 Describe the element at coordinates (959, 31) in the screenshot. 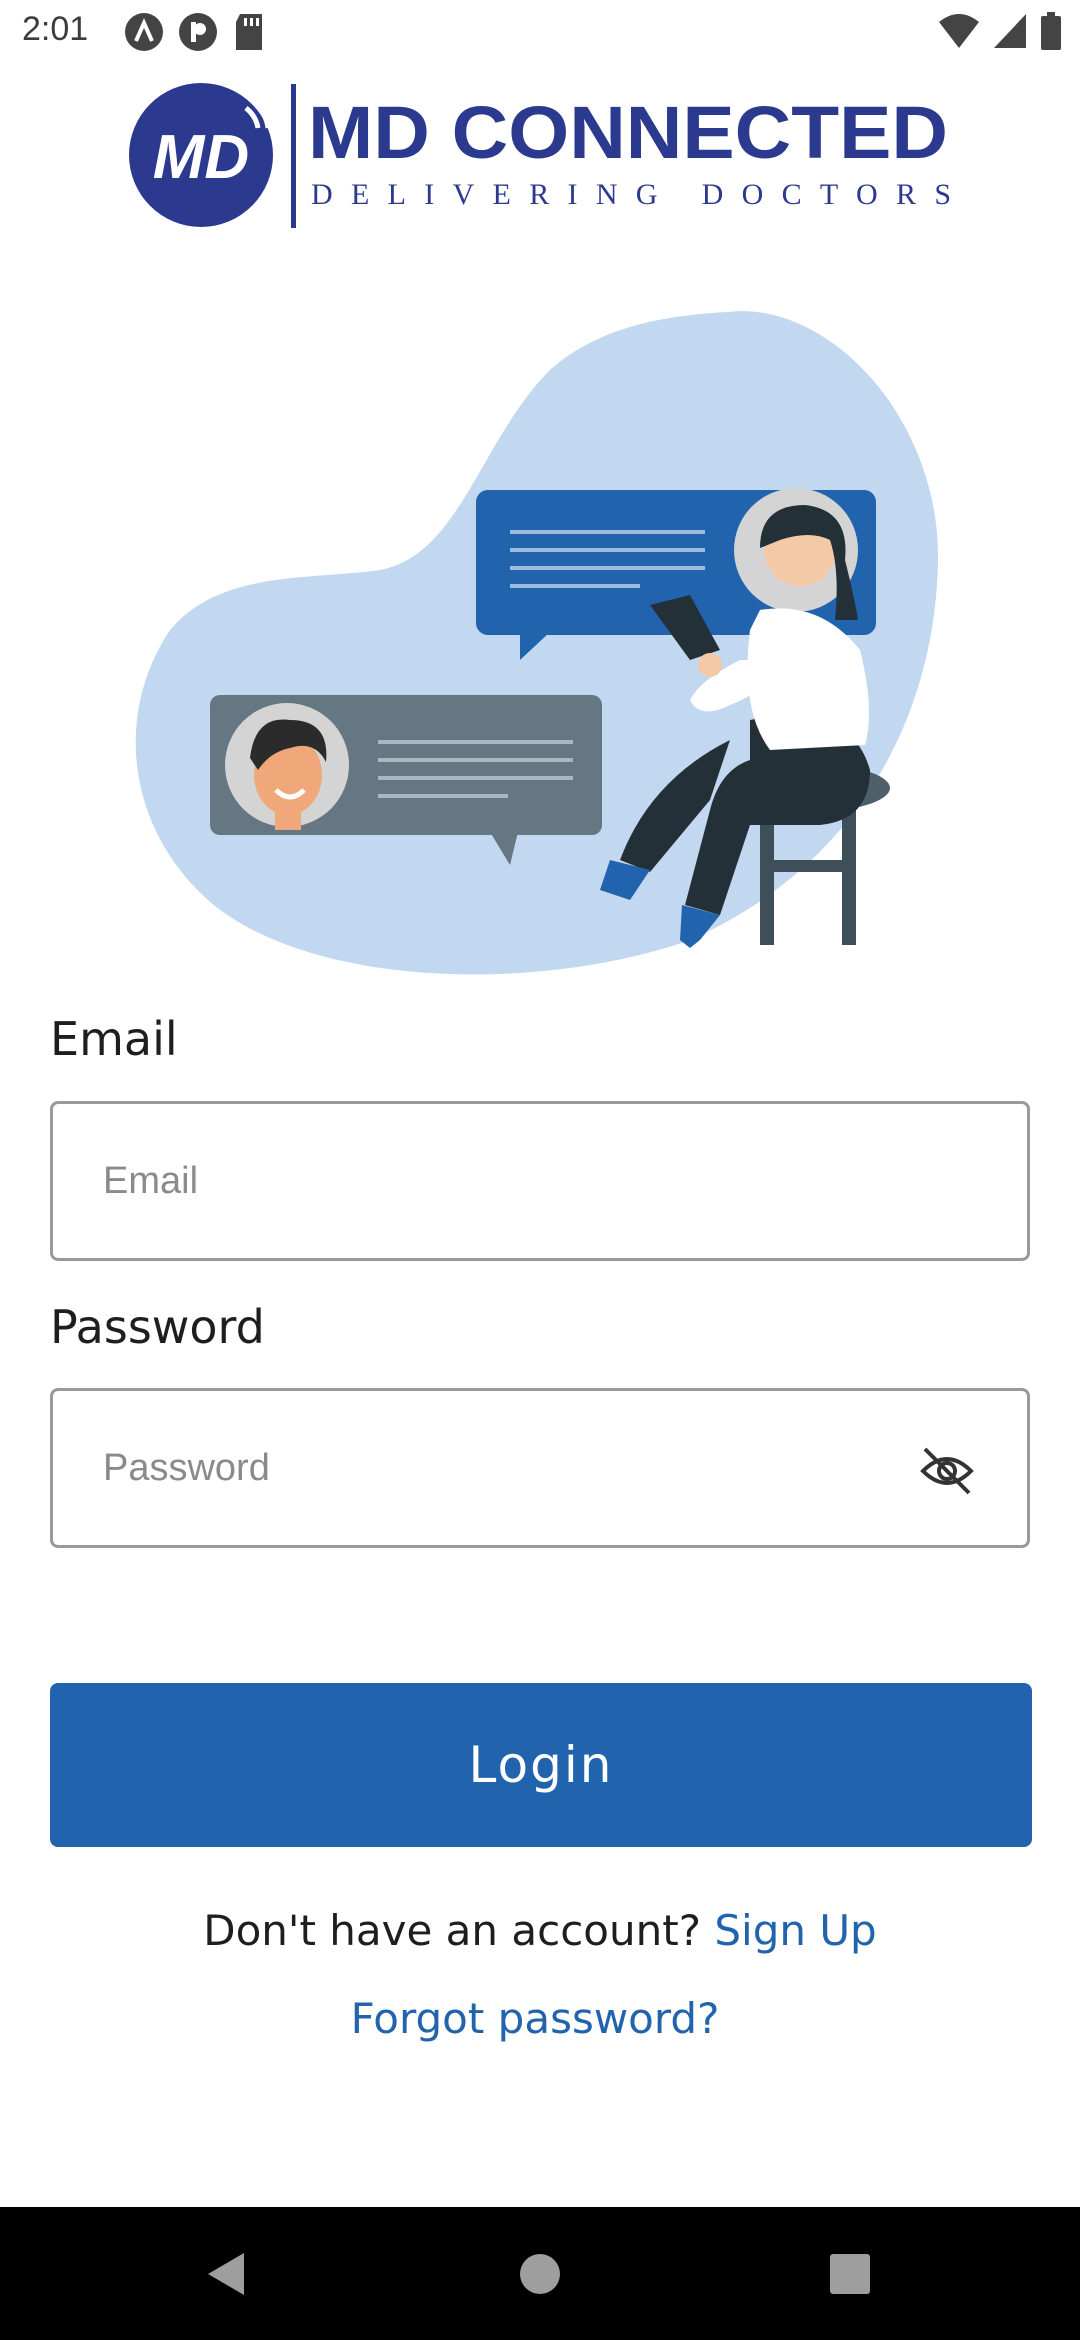

I see `wifi-icon` at that location.